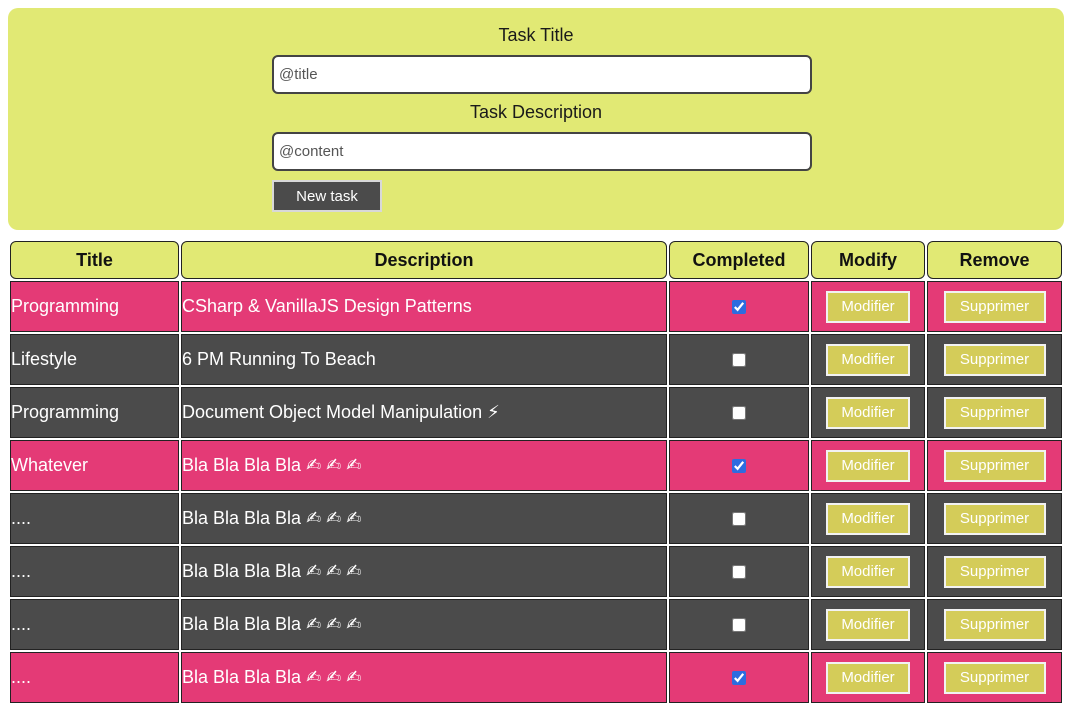 This screenshot has width=1070, height=711. What do you see at coordinates (868, 260) in the screenshot?
I see `header-modify: Modify` at bounding box center [868, 260].